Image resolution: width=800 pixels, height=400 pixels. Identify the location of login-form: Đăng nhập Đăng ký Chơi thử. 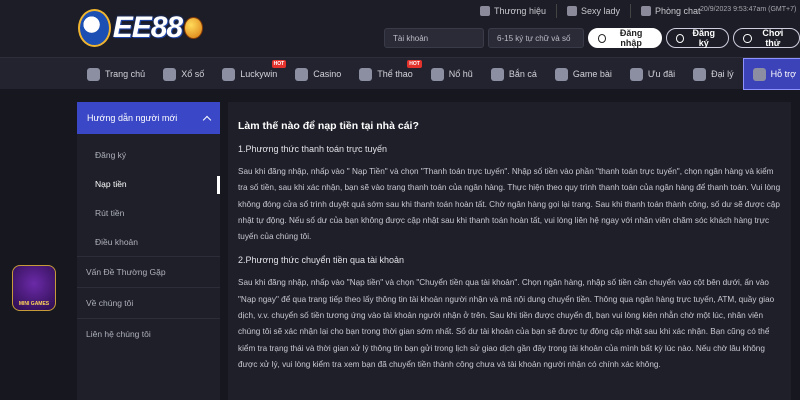
(592, 38).